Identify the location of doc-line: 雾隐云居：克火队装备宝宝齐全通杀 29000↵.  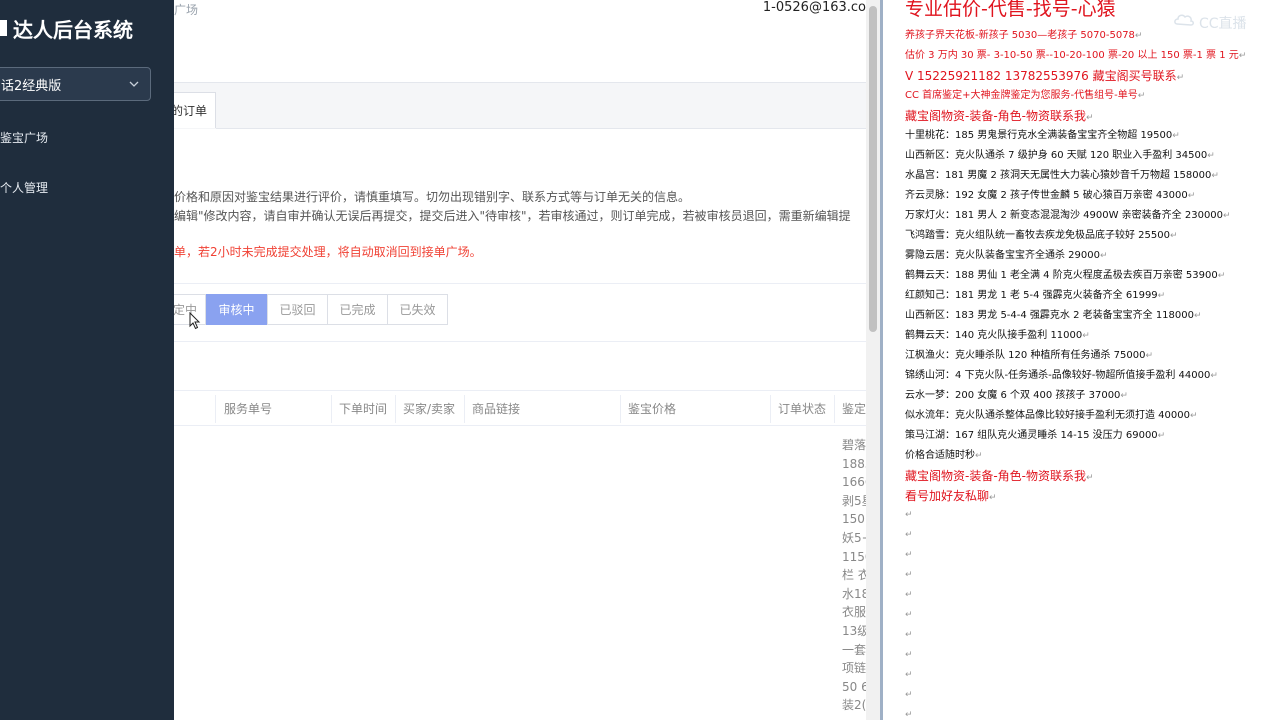
(1006, 256).